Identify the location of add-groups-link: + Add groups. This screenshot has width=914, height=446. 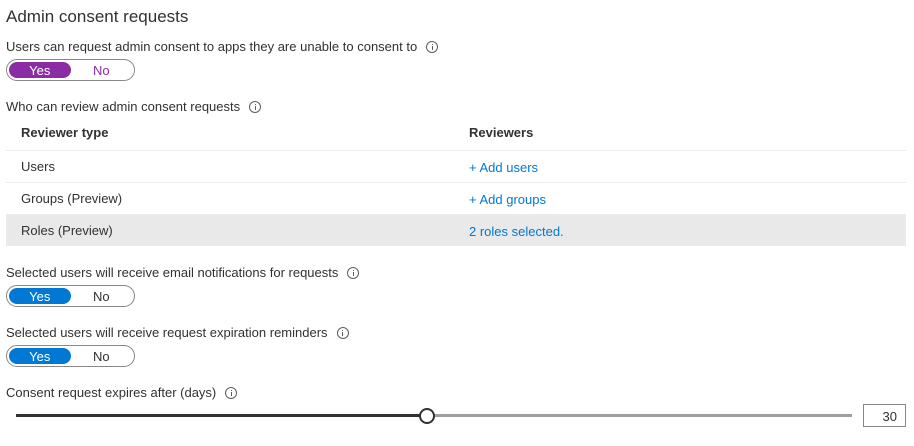
(507, 199).